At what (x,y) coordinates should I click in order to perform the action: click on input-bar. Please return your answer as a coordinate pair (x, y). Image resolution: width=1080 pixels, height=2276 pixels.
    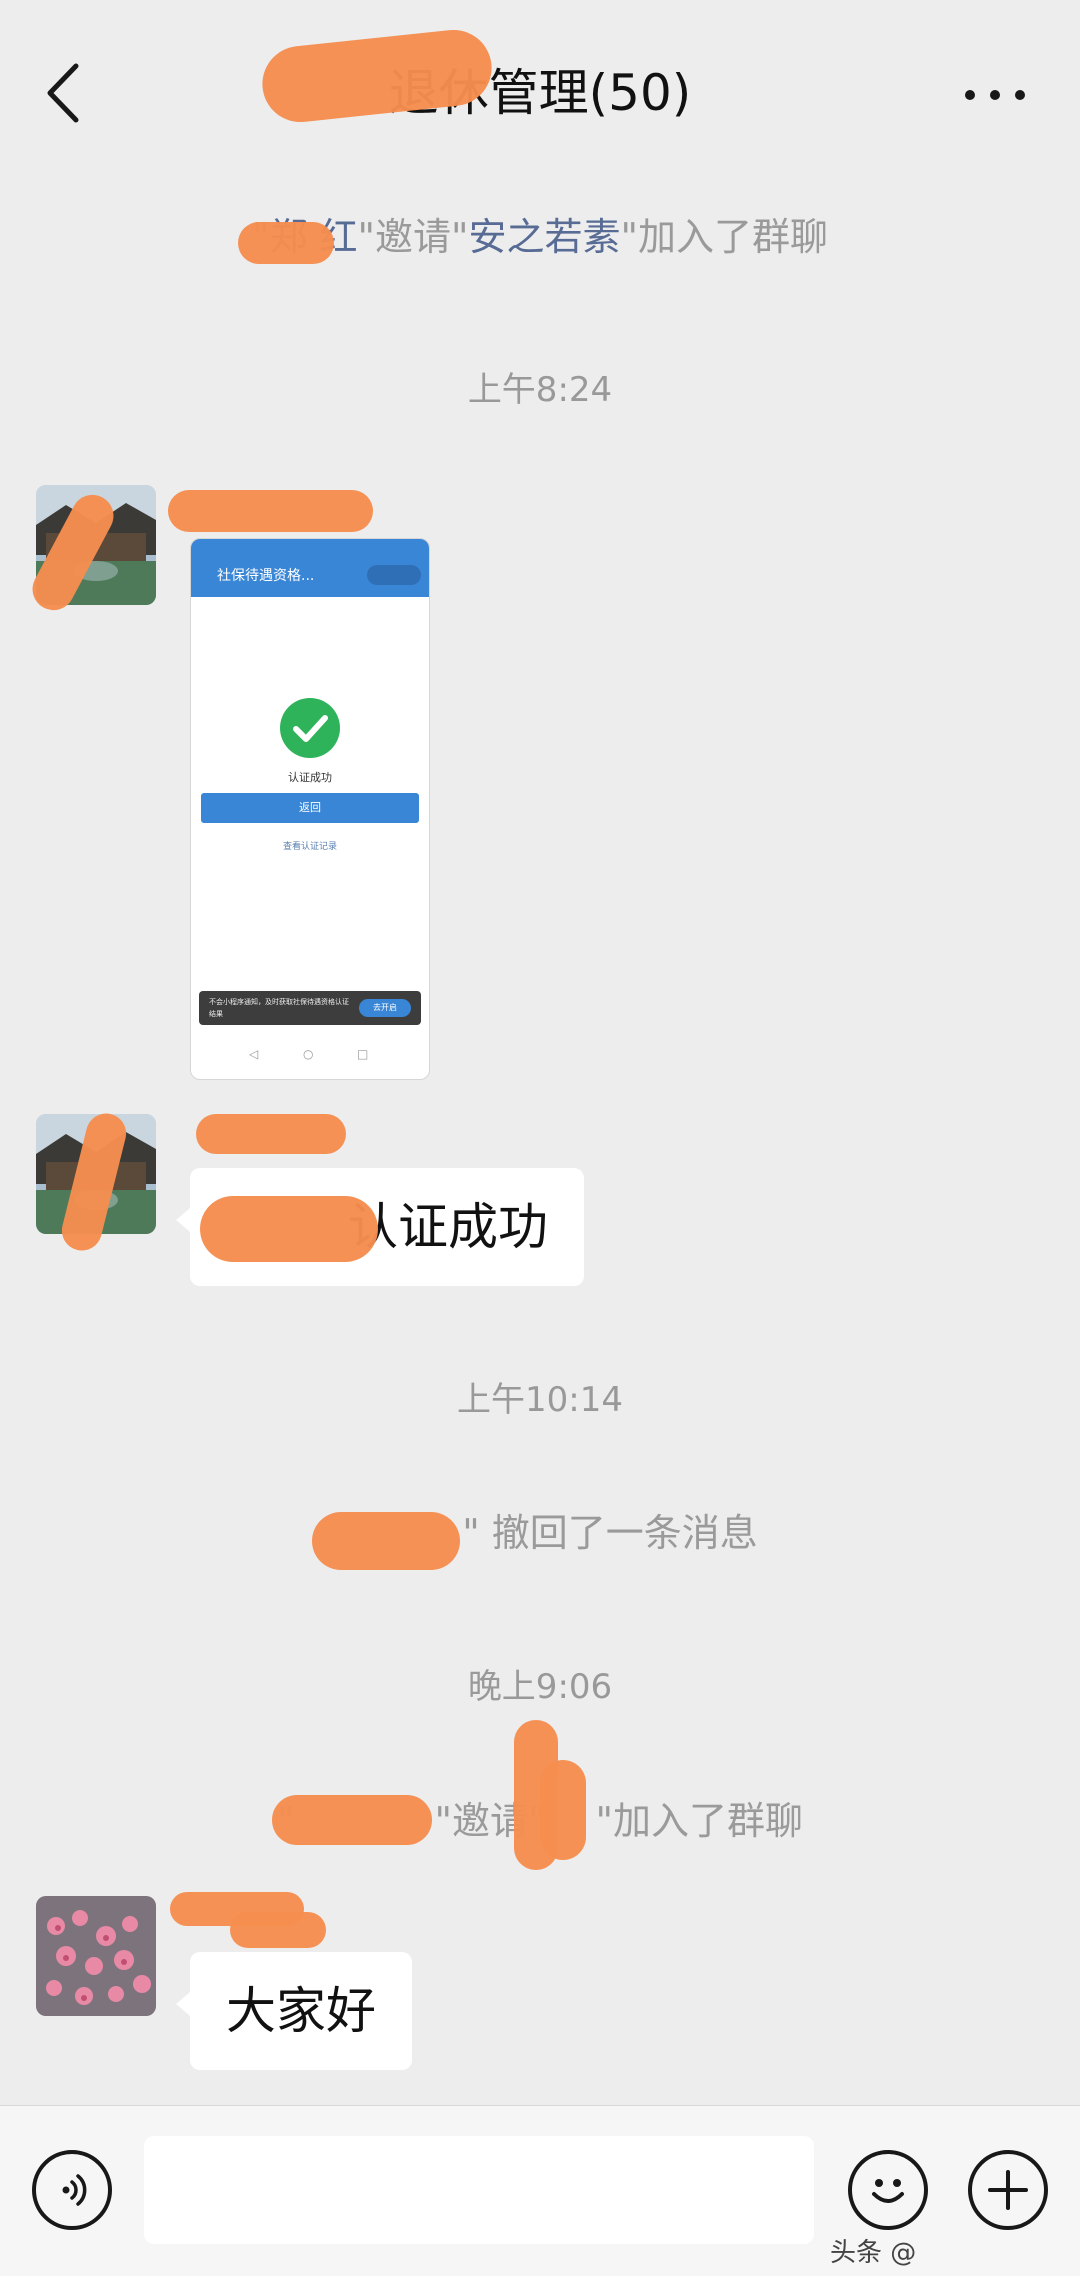
    Looking at the image, I should click on (540, 2190).